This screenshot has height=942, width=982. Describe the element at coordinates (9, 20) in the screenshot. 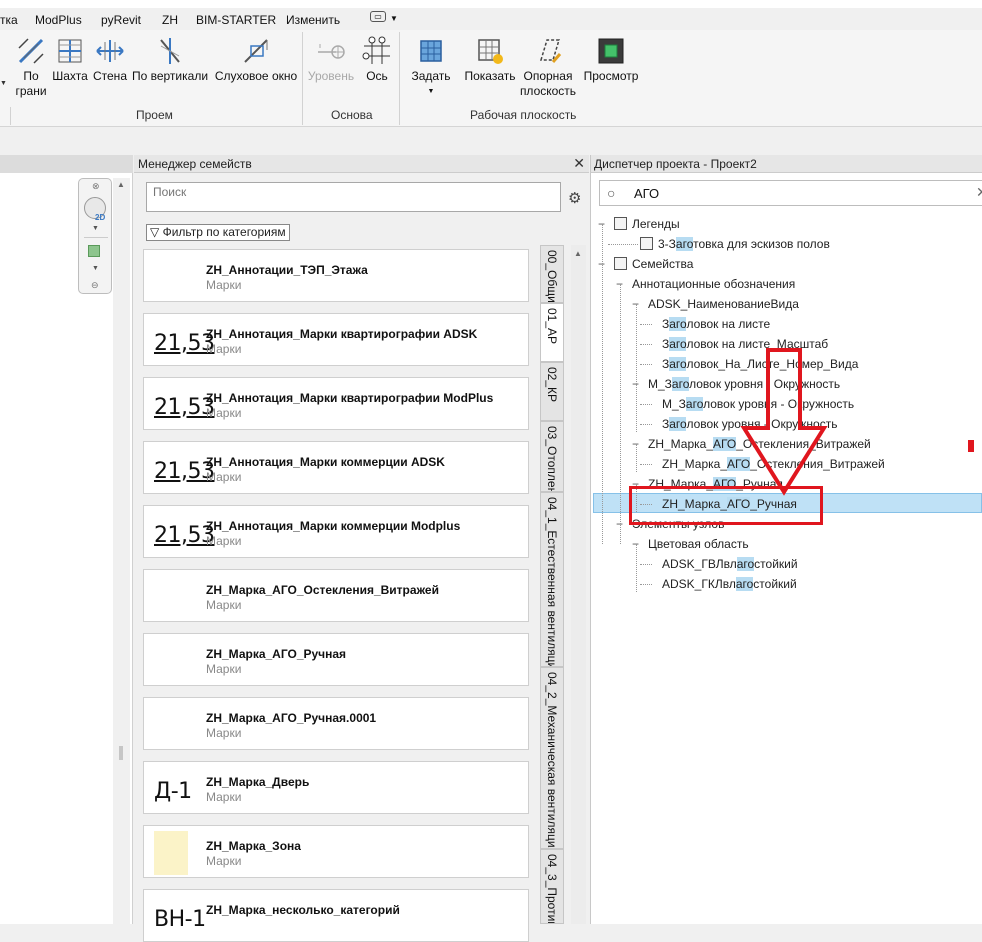

I see `tab-partial: тка` at that location.